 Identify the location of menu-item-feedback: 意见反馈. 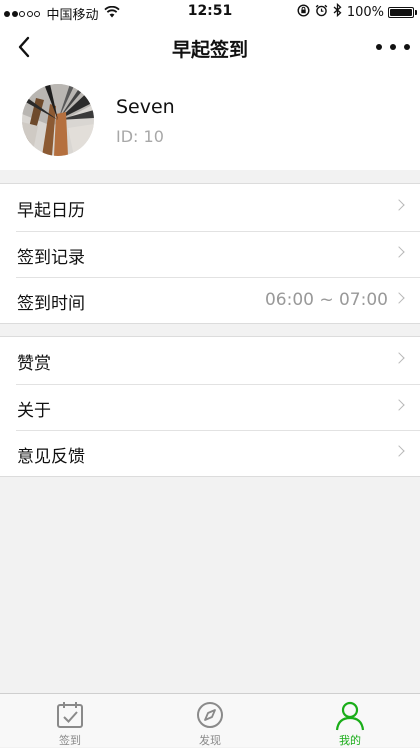
(210, 453).